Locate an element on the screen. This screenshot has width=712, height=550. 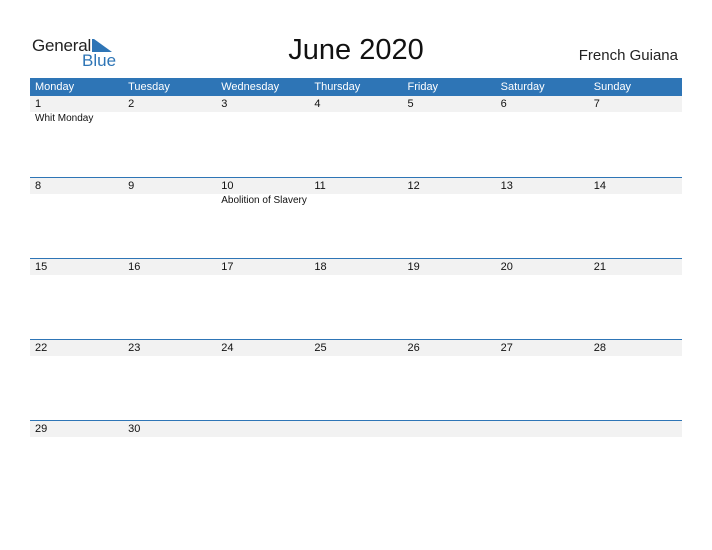
day-number: 17 is located at coordinates (227, 267).